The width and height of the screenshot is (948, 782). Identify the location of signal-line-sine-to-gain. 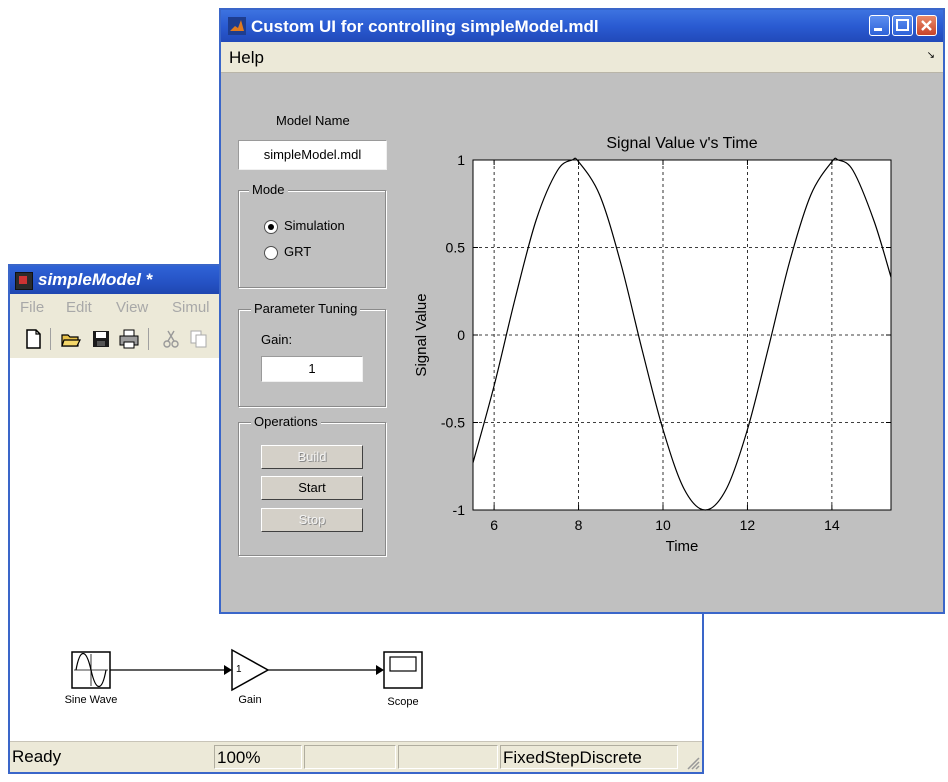
(171, 670).